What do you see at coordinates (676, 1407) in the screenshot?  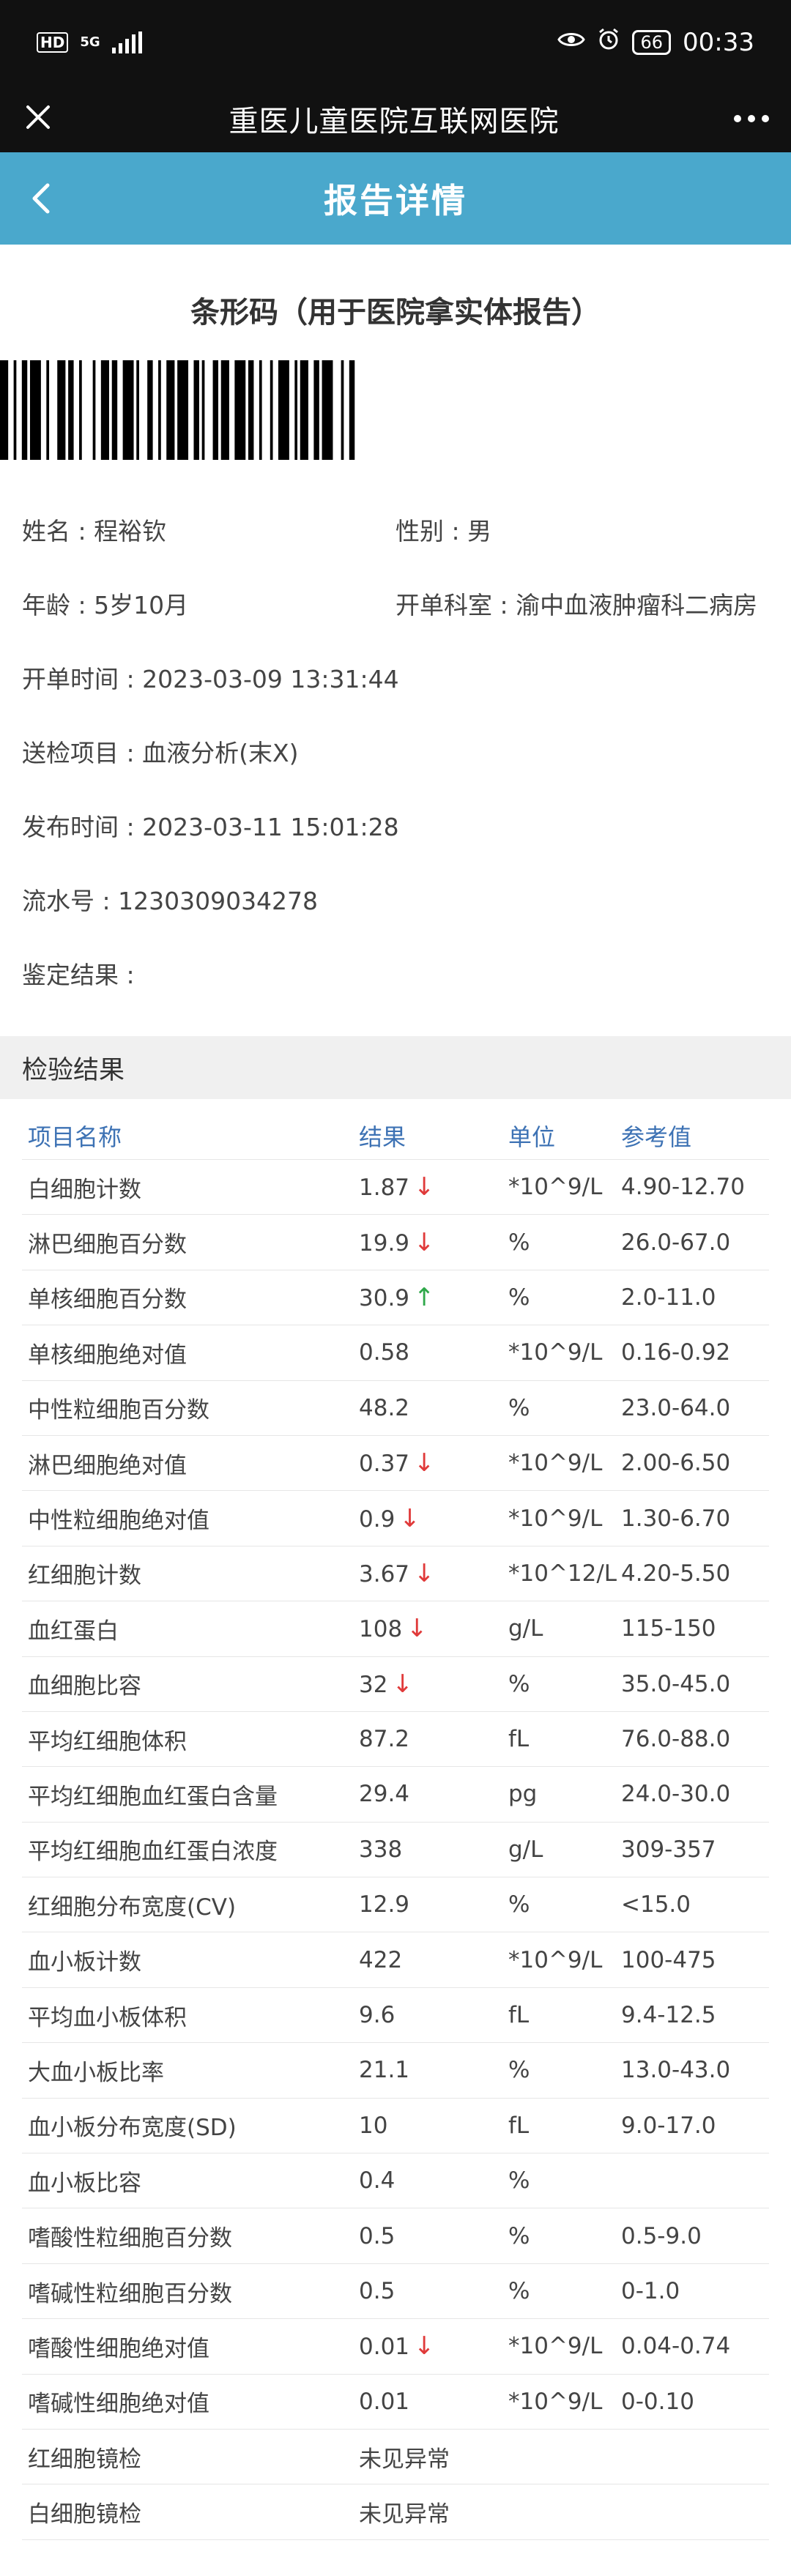 I see `item-reference: 23.0-64.0` at bounding box center [676, 1407].